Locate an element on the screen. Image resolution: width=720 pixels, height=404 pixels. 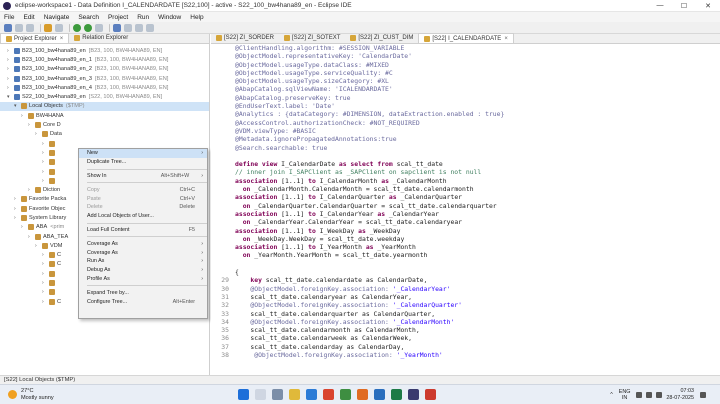
tree-item: ▾ Local Objects ($TMP) is located at coordinates (104, 106).